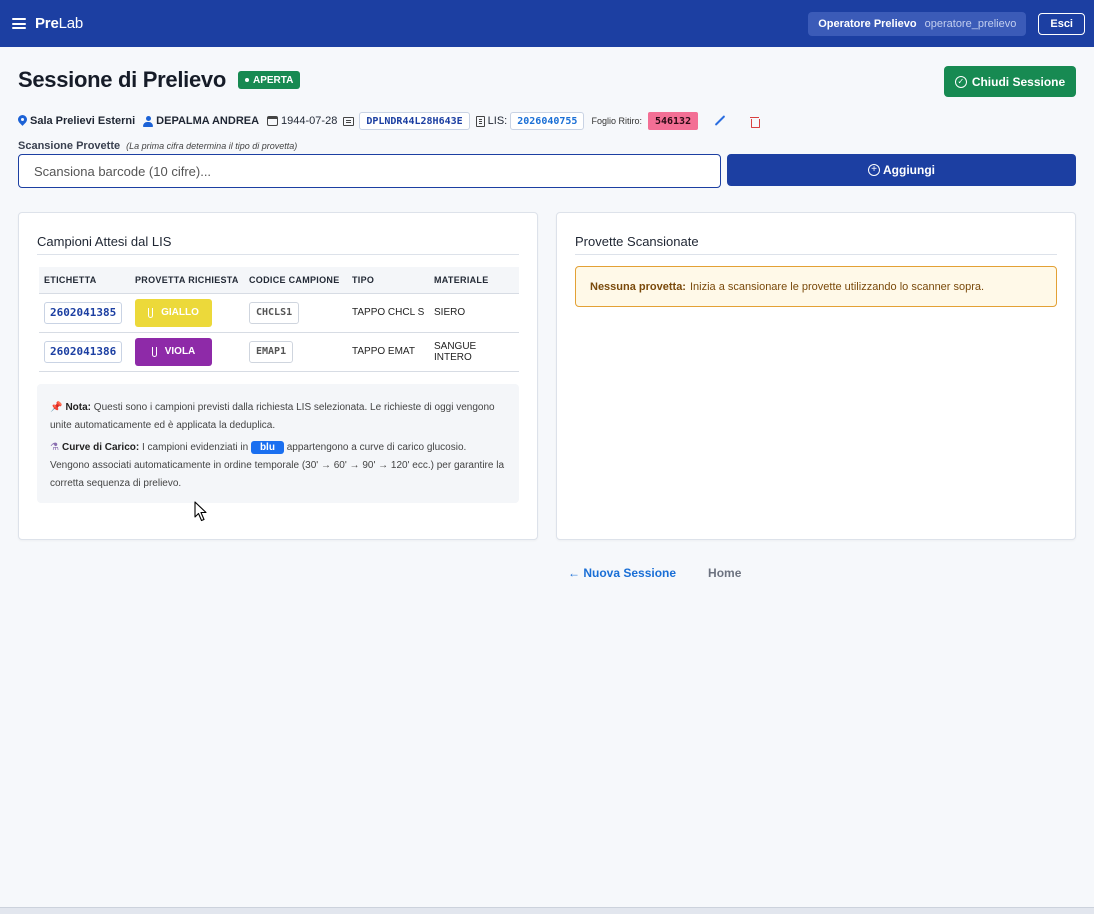 The height and width of the screenshot is (914, 1094). I want to click on page-title: Sessione di Prelievo, so click(122, 79).